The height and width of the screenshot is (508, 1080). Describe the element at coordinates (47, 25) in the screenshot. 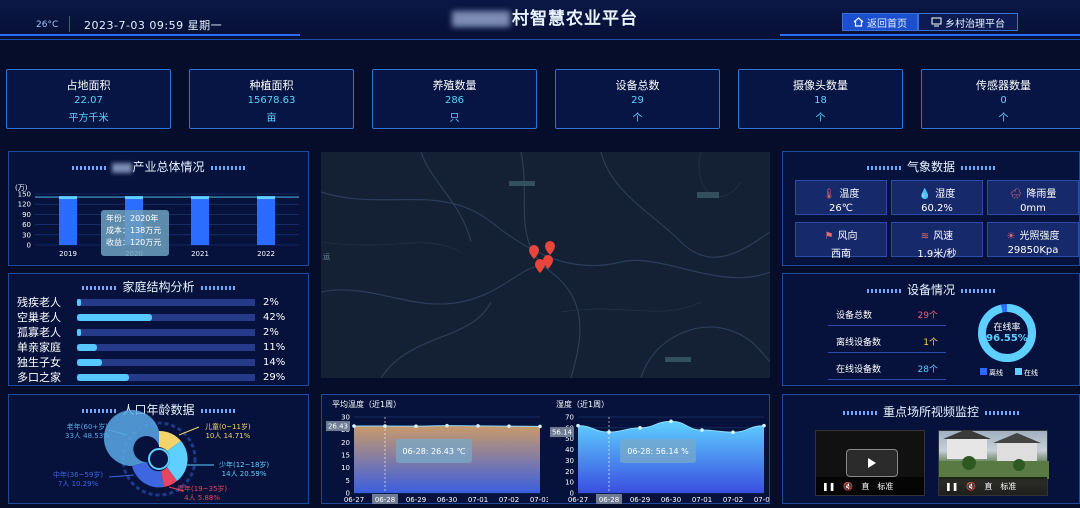

I see `header-temperature: 26°C` at that location.